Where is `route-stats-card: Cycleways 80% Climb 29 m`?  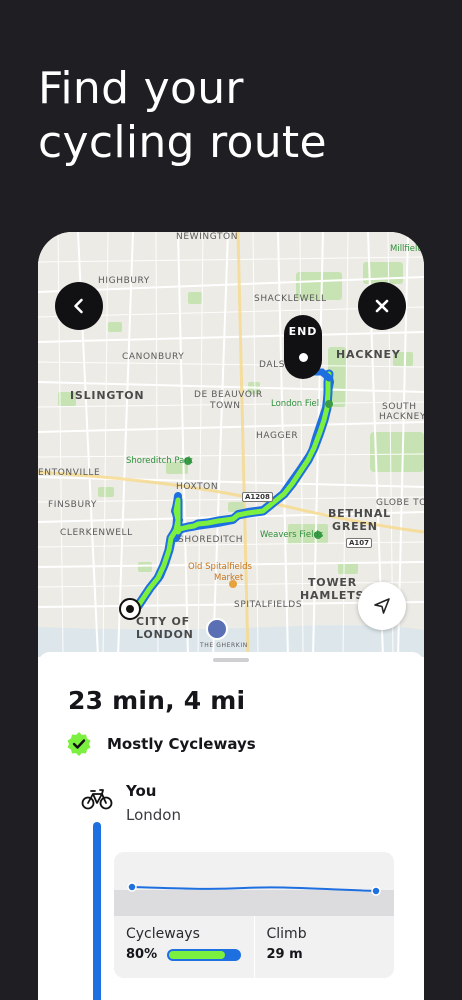
route-stats-card: Cycleways 80% Climb 29 m is located at coordinates (254, 915).